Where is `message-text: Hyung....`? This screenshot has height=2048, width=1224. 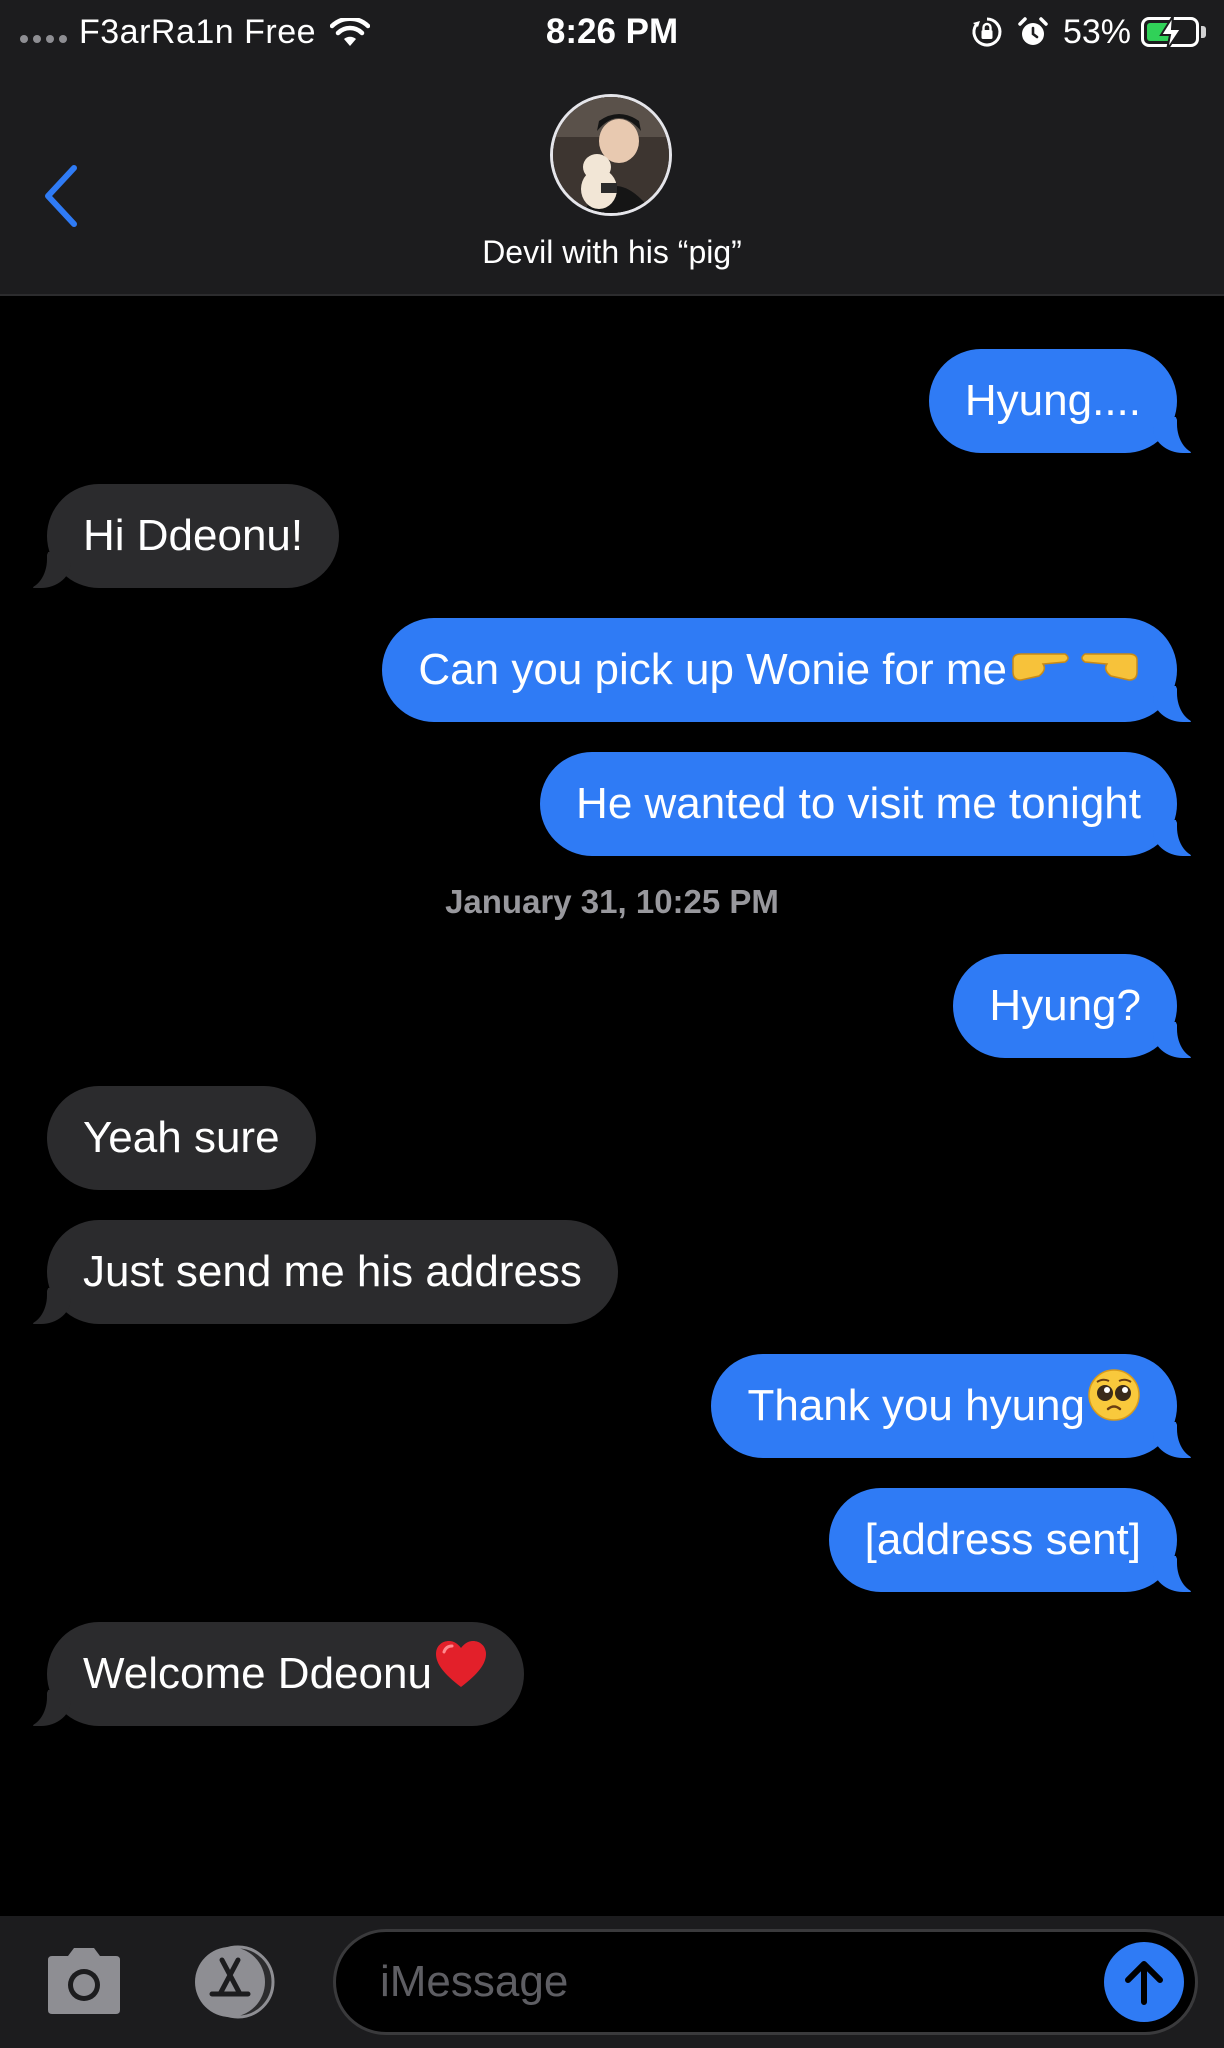 message-text: Hyung.... is located at coordinates (1052, 400).